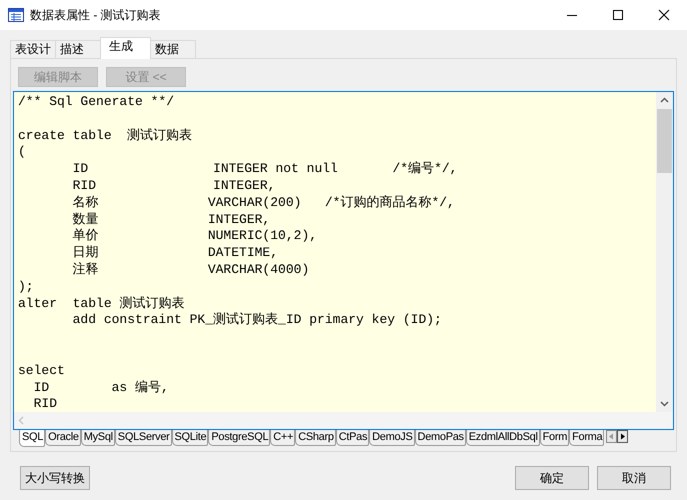 This screenshot has height=500, width=687. Describe the element at coordinates (125, 48) in the screenshot. I see `tab: 生成` at that location.